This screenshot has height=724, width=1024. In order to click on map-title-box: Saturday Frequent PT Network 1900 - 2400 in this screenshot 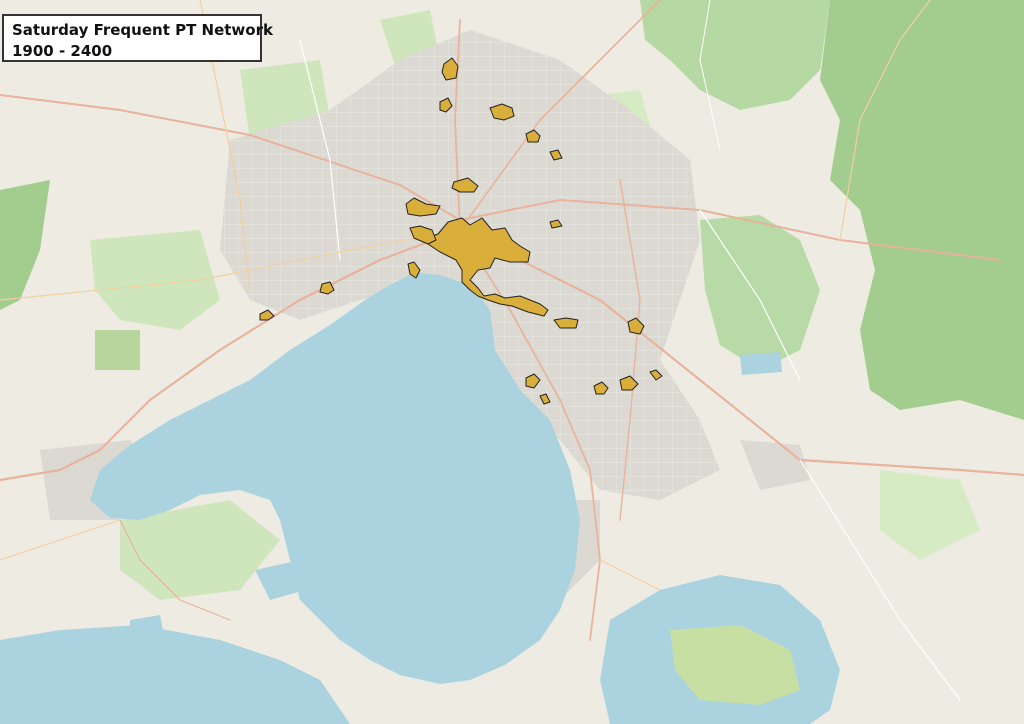, I will do `click(137, 38)`.